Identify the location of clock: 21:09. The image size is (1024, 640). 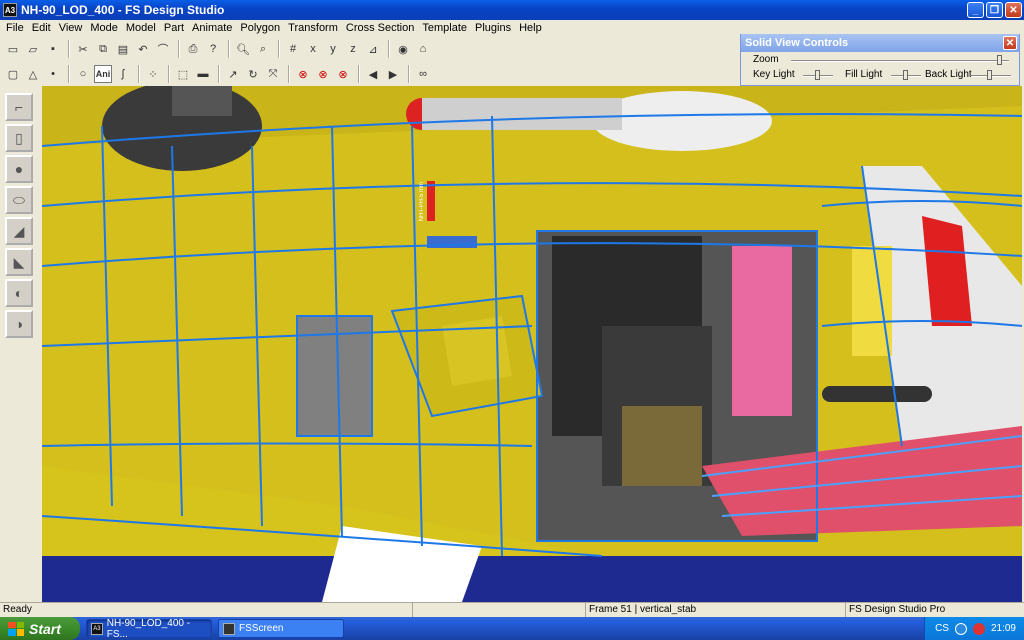
(1003, 628).